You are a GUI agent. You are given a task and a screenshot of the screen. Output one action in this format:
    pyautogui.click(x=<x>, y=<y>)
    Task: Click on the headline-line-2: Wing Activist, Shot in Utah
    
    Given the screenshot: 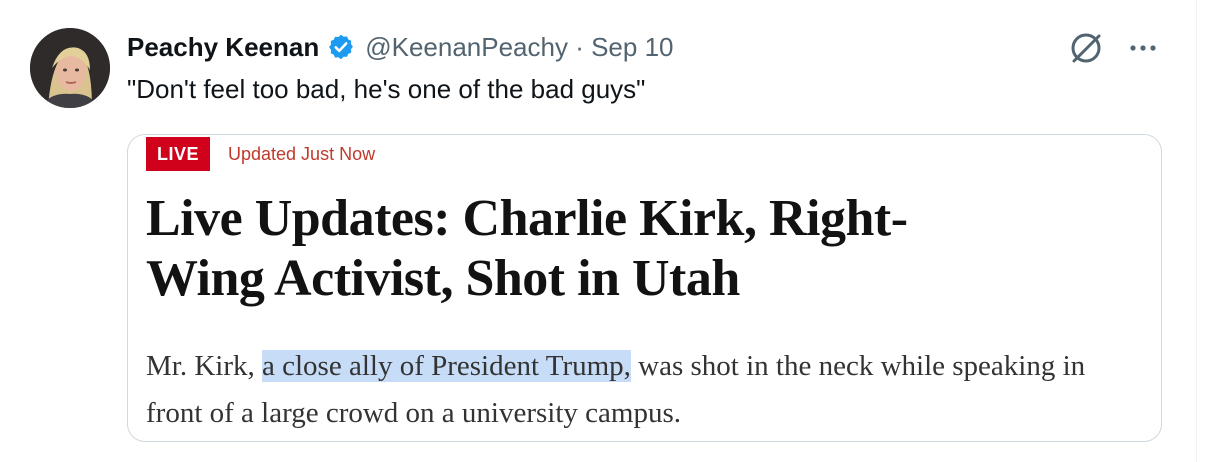 What is the action you would take?
    pyautogui.click(x=443, y=278)
    